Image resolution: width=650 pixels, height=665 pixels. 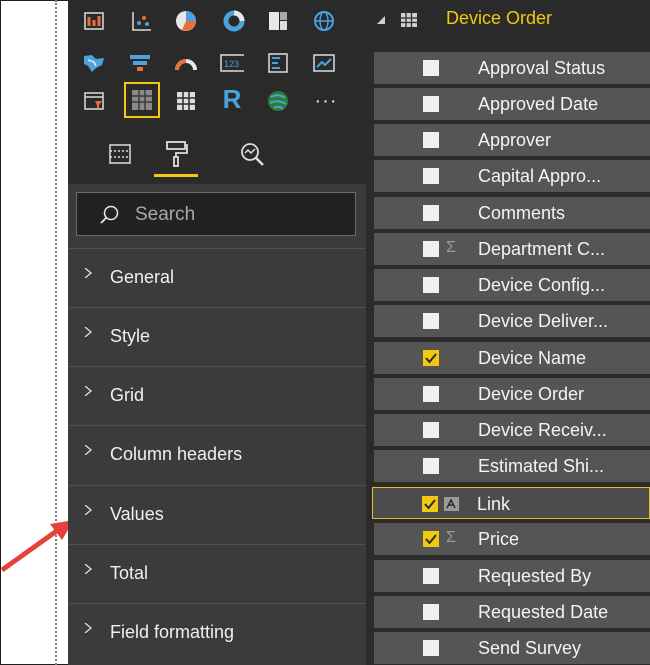 What do you see at coordinates (216, 214) in the screenshot?
I see `search-input: Search` at bounding box center [216, 214].